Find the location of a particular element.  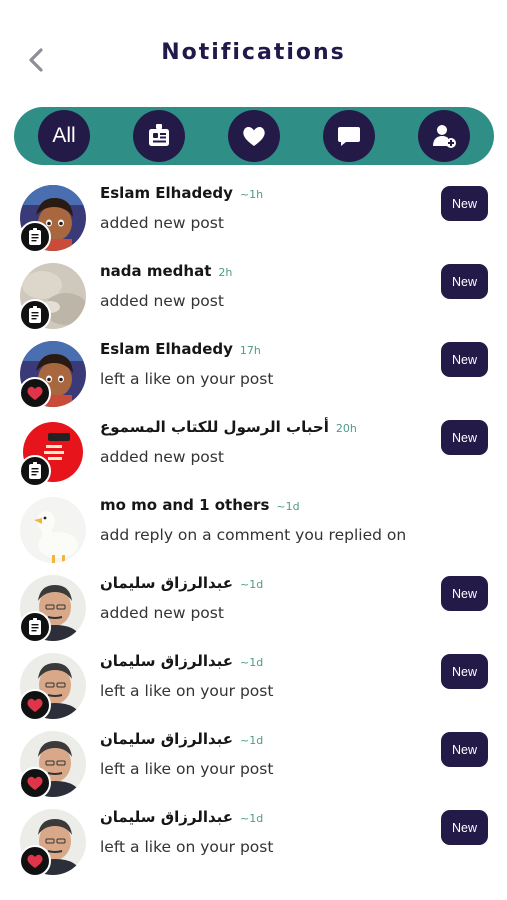

notification-name: أحباب الرسول للكتاب المسموع is located at coordinates (214, 427).